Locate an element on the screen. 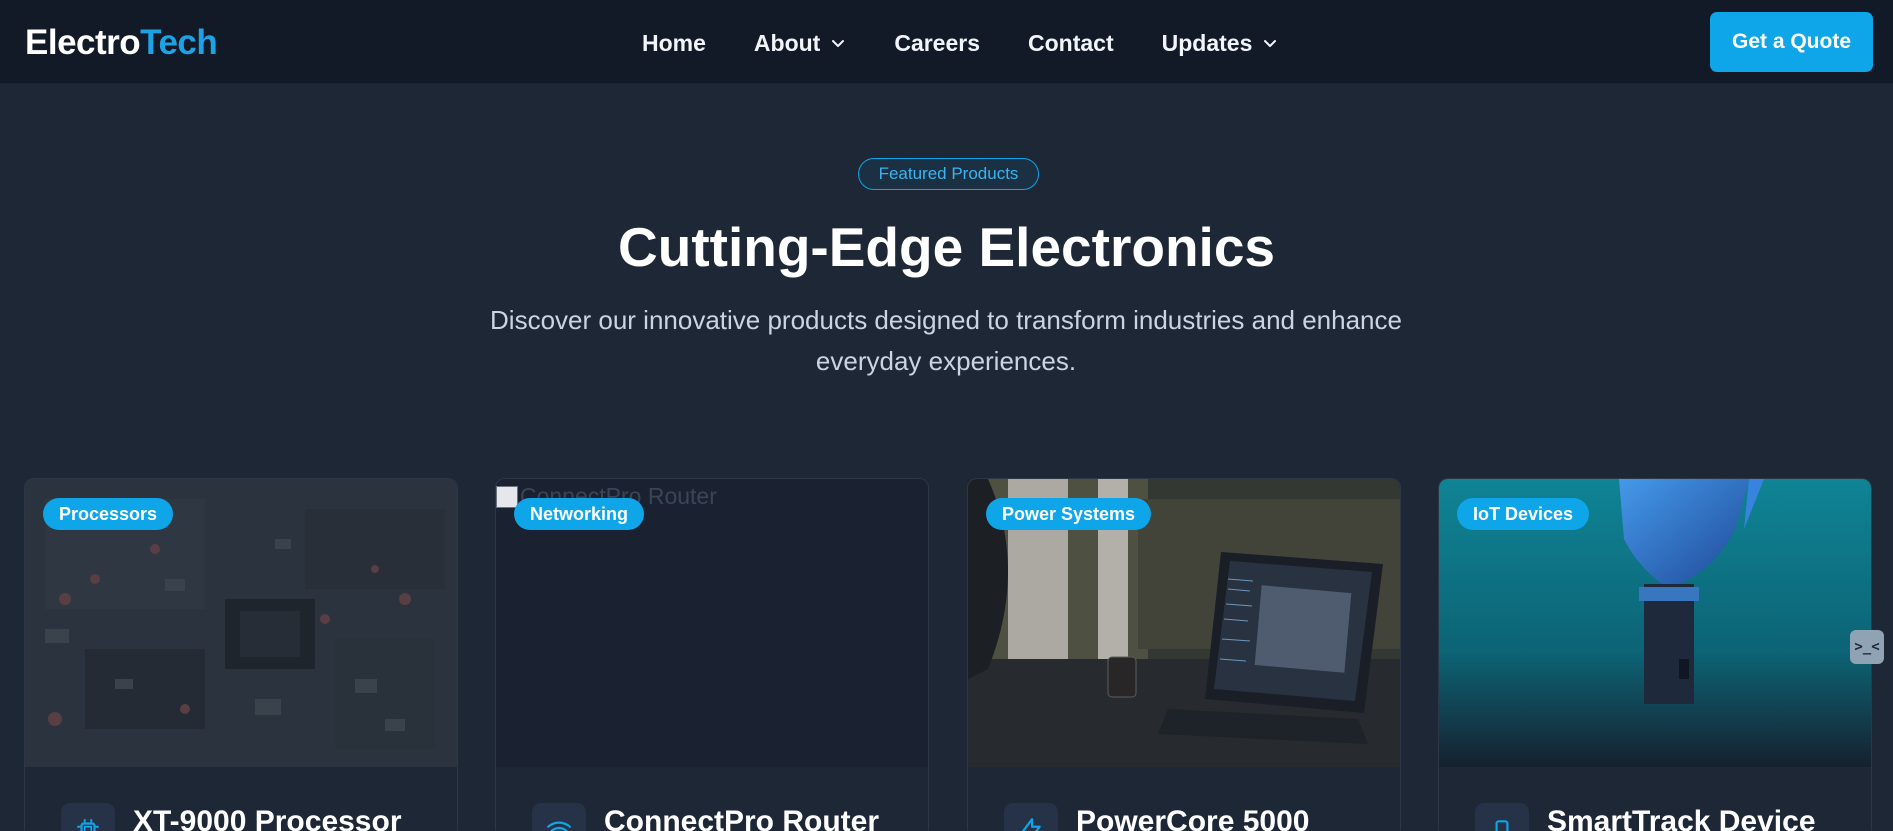  floating-widget-button: >_< is located at coordinates (1867, 647).